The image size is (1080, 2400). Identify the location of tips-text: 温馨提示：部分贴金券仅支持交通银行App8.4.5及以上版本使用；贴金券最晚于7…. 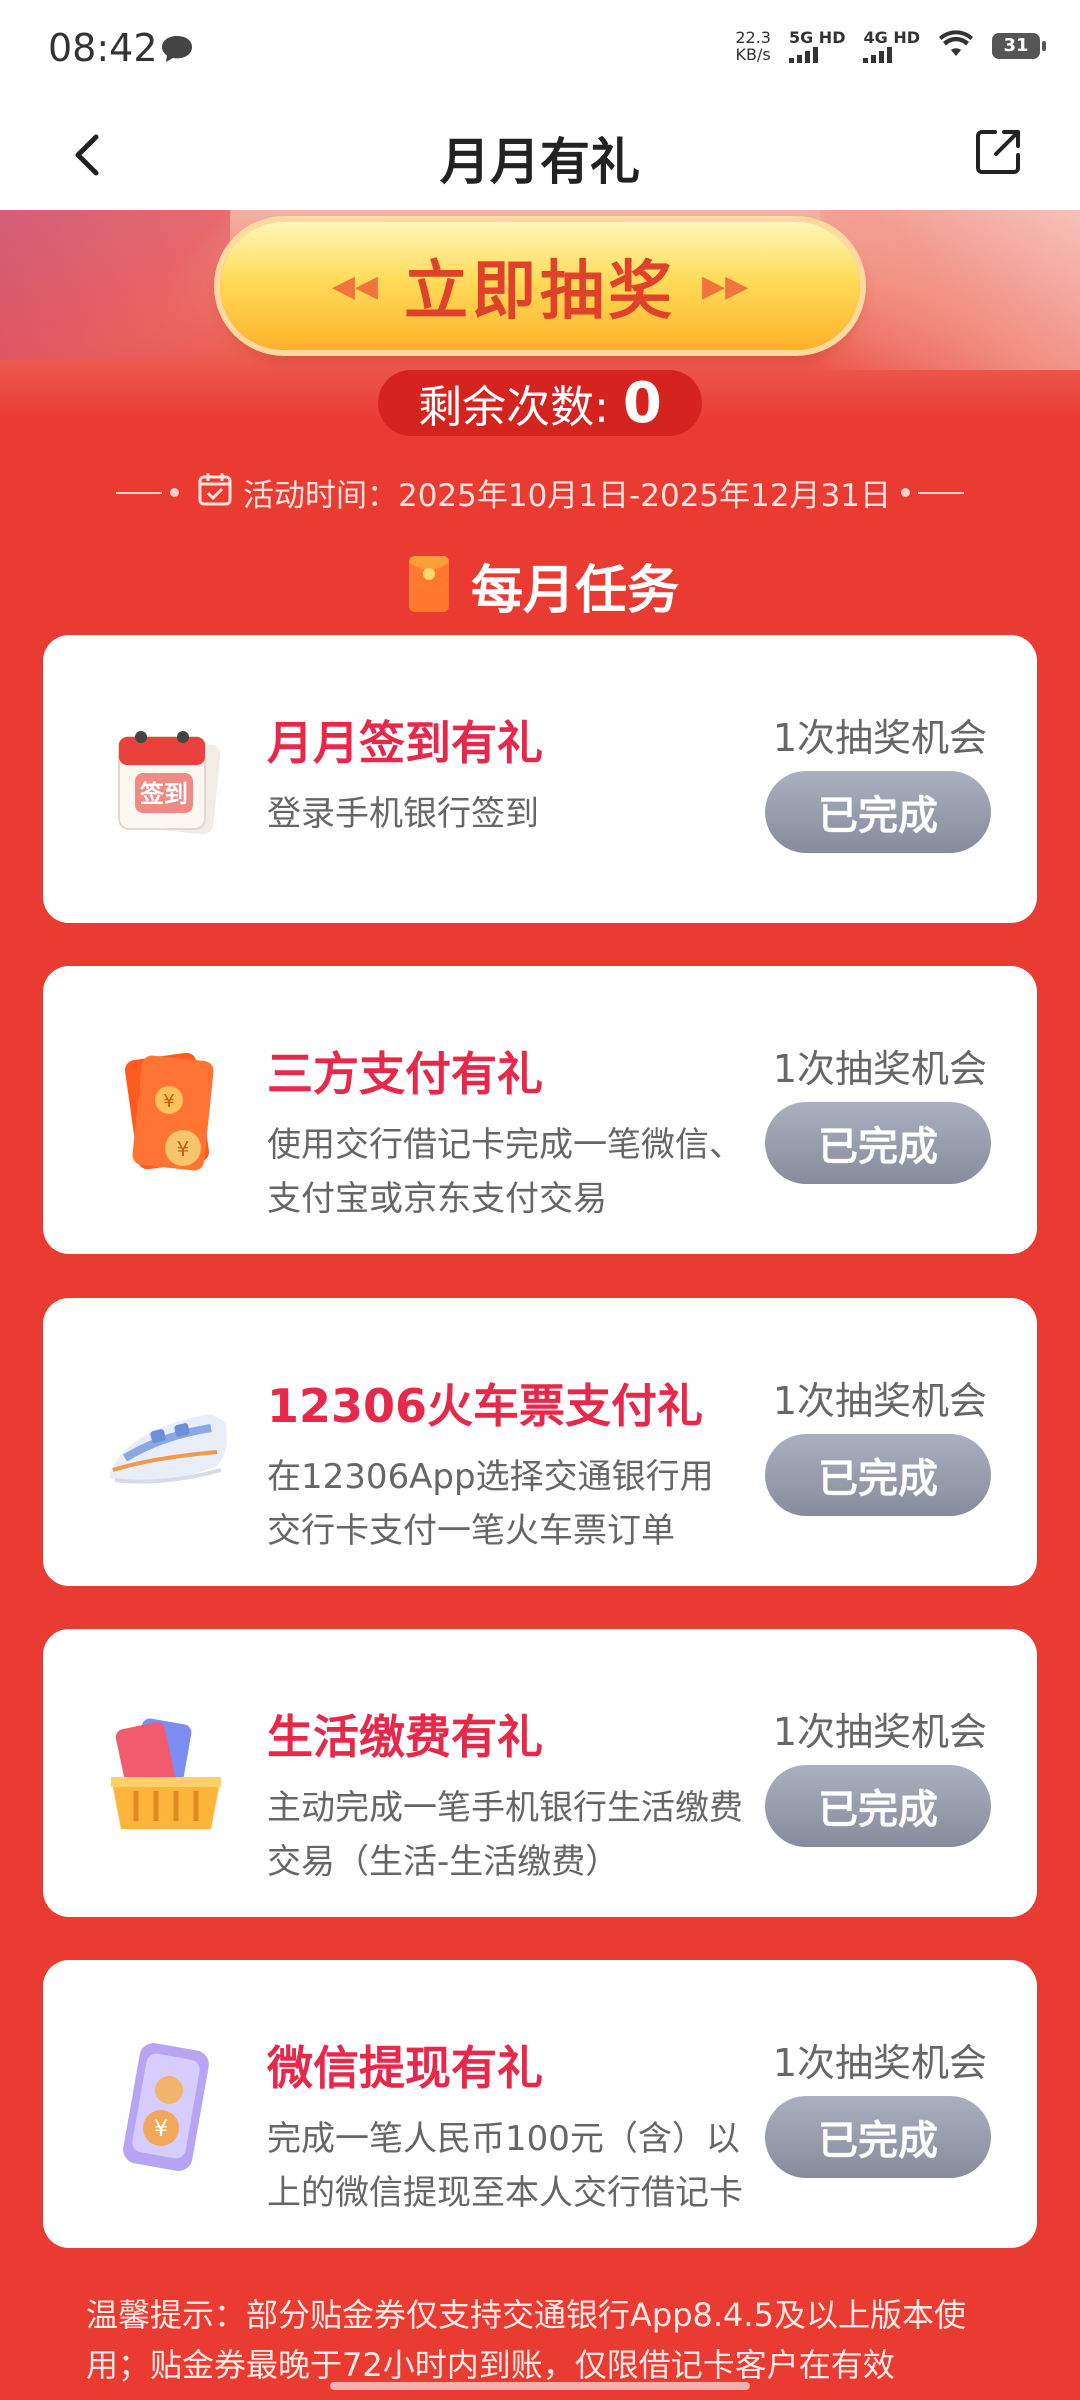
(526, 2340).